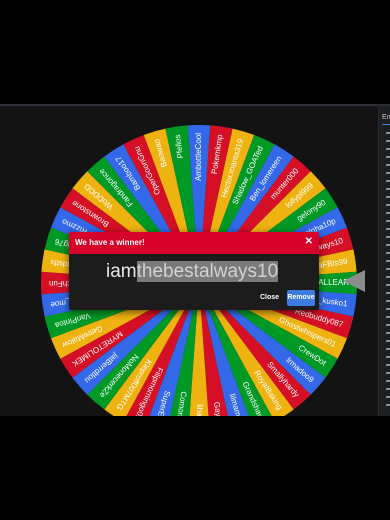  Describe the element at coordinates (198, 157) in the screenshot. I see `wheel-entry-label: AmbottleCool` at that location.